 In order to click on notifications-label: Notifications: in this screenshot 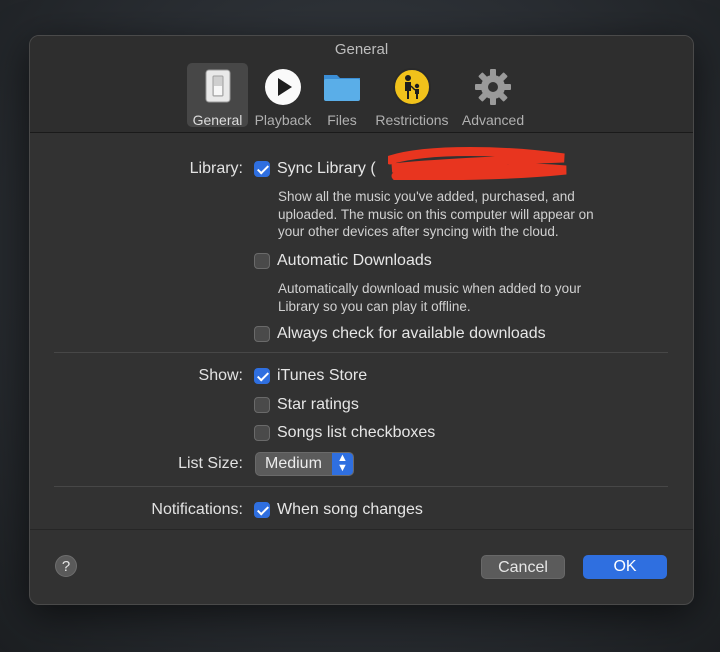, I will do `click(197, 509)`.